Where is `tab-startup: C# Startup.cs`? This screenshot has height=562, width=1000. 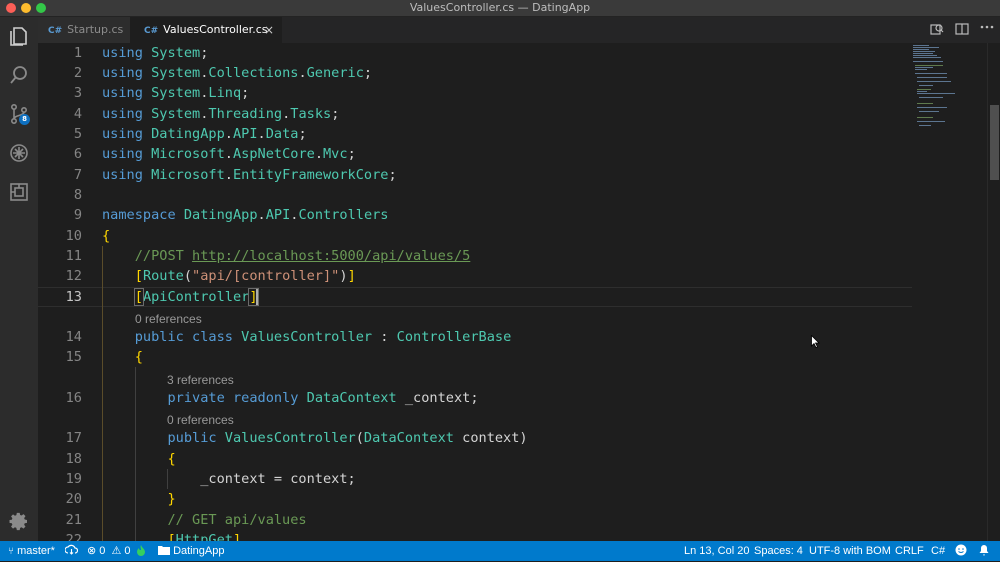
tab-startup: C# Startup.cs is located at coordinates (84, 30).